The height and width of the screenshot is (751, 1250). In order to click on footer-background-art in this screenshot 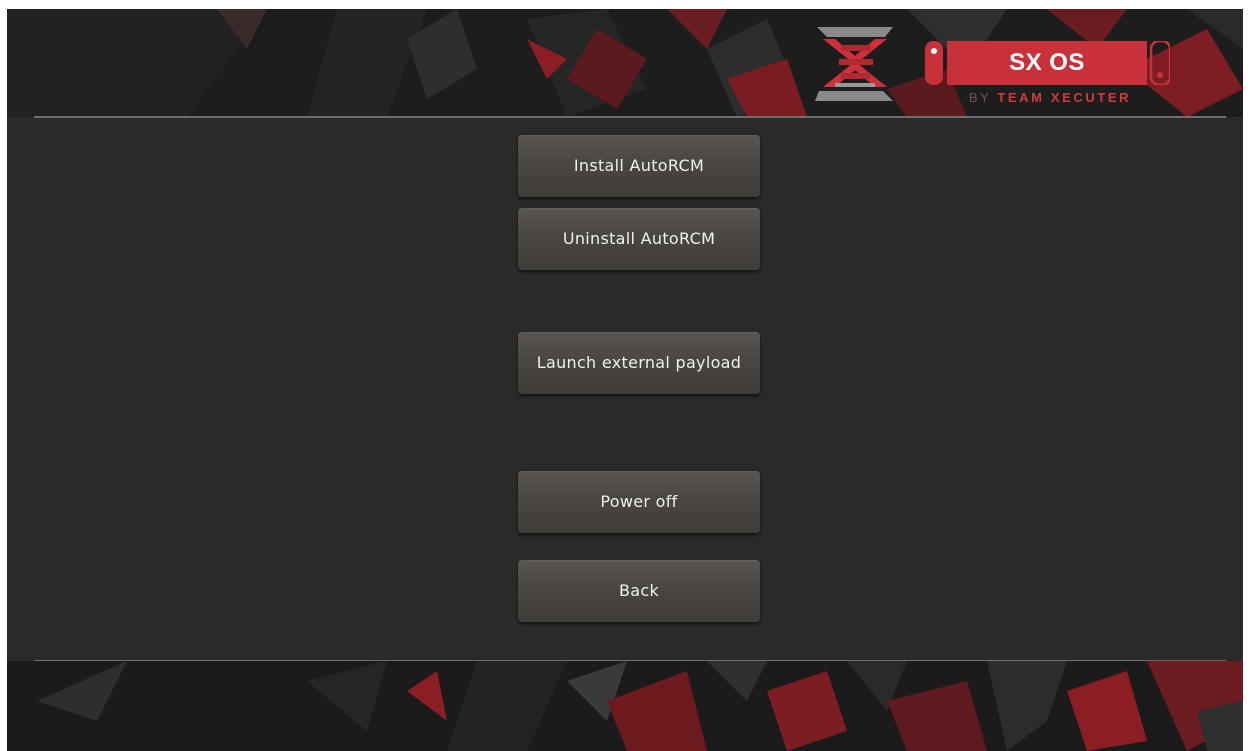, I will do `click(625, 706)`.